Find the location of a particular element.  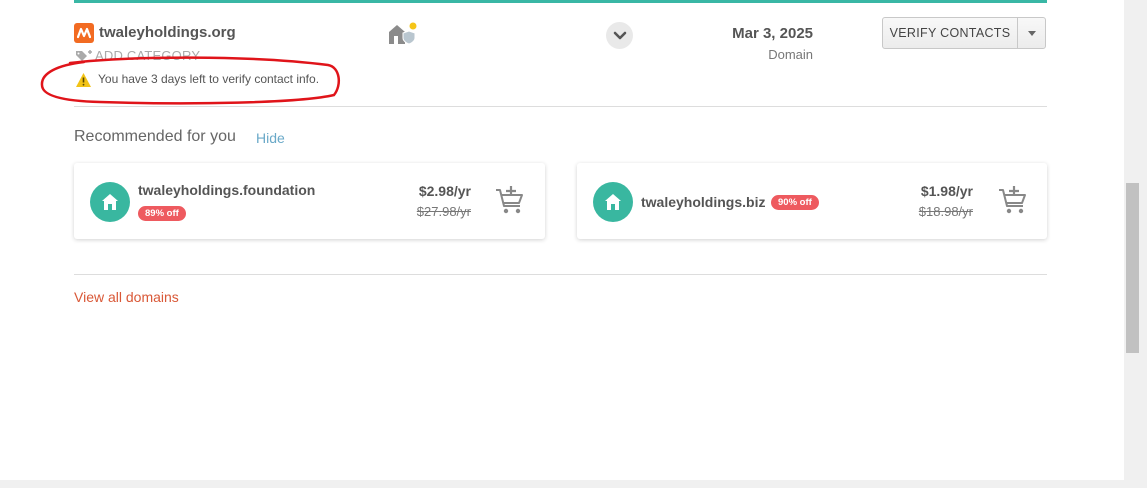

chevron-down-icon is located at coordinates (619, 35).